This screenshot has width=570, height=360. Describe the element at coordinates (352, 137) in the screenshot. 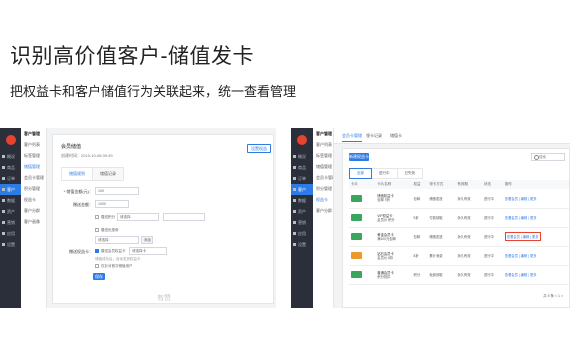

I see `tab-card-management: 会员卡管理` at that location.